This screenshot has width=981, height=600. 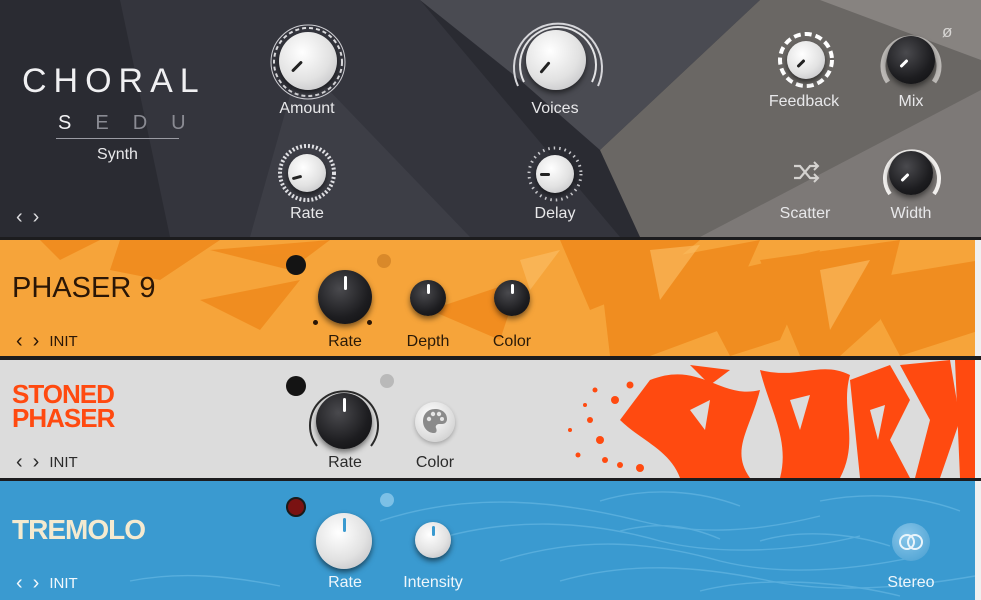 I want to click on tremolo-rate-indicator, so click(x=344, y=525).